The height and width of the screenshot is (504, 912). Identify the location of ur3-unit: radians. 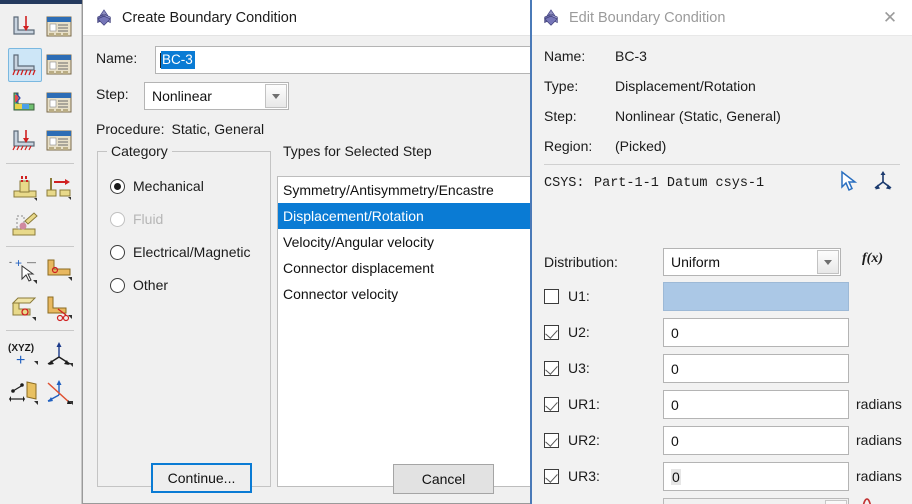
(879, 476).